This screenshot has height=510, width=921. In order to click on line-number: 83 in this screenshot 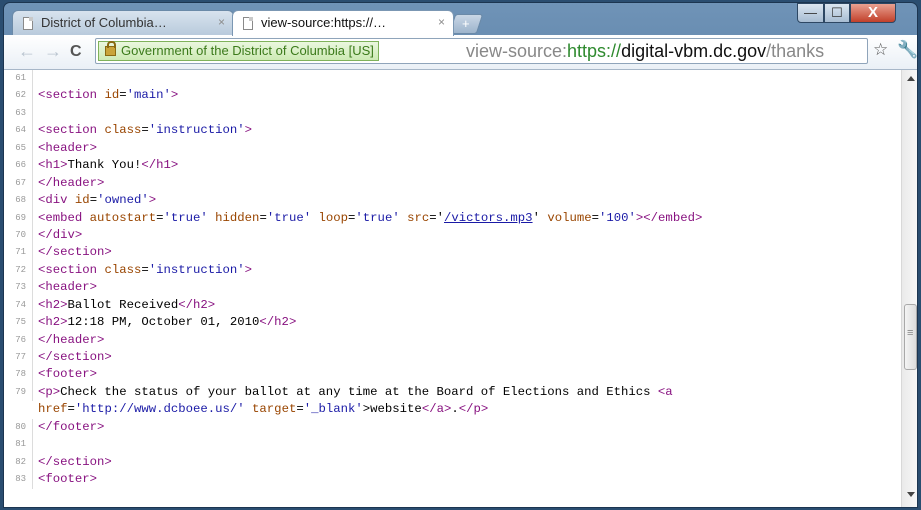, I will do `click(18, 480)`.